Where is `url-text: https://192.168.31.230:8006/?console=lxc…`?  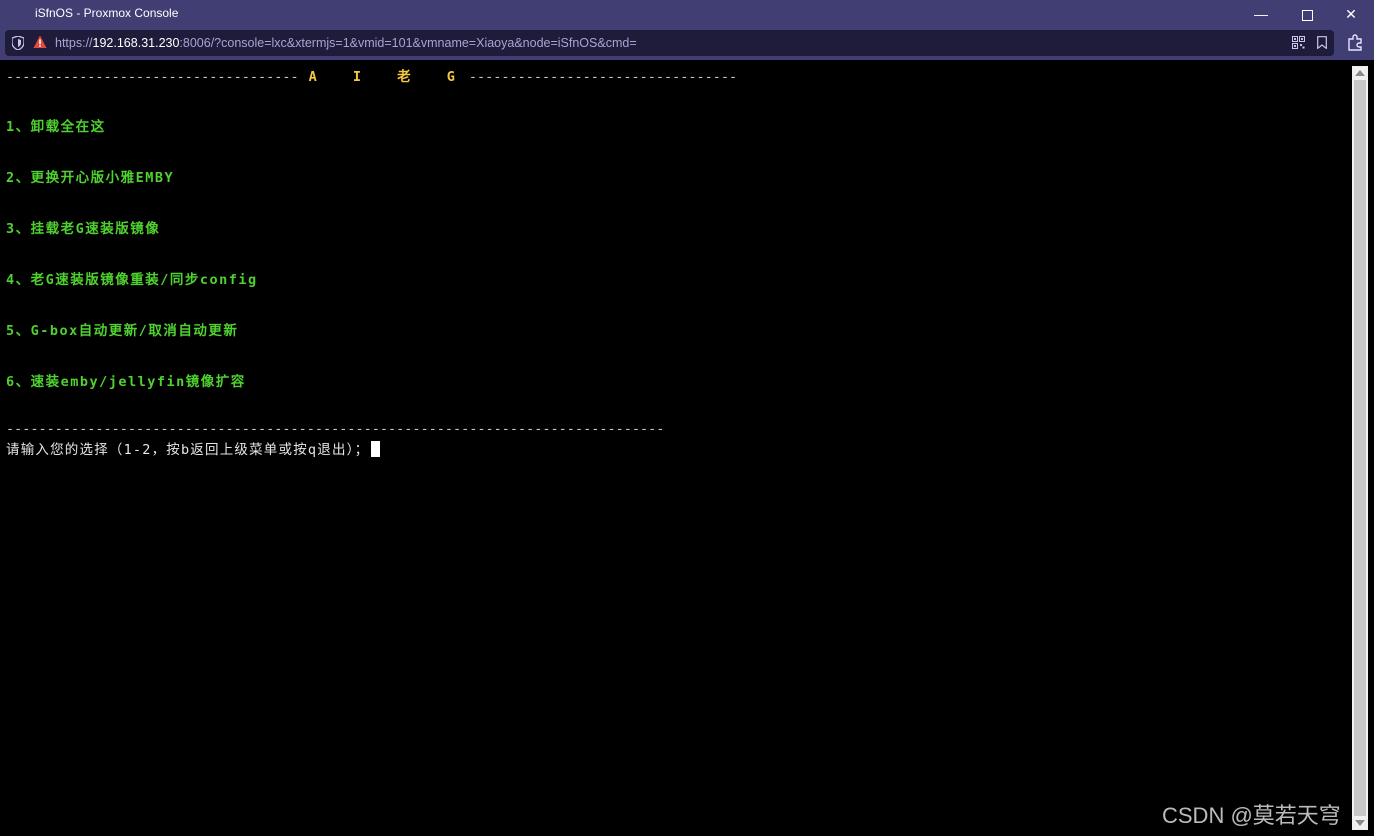 url-text: https://192.168.31.230:8006/?console=lxc… is located at coordinates (346, 43).